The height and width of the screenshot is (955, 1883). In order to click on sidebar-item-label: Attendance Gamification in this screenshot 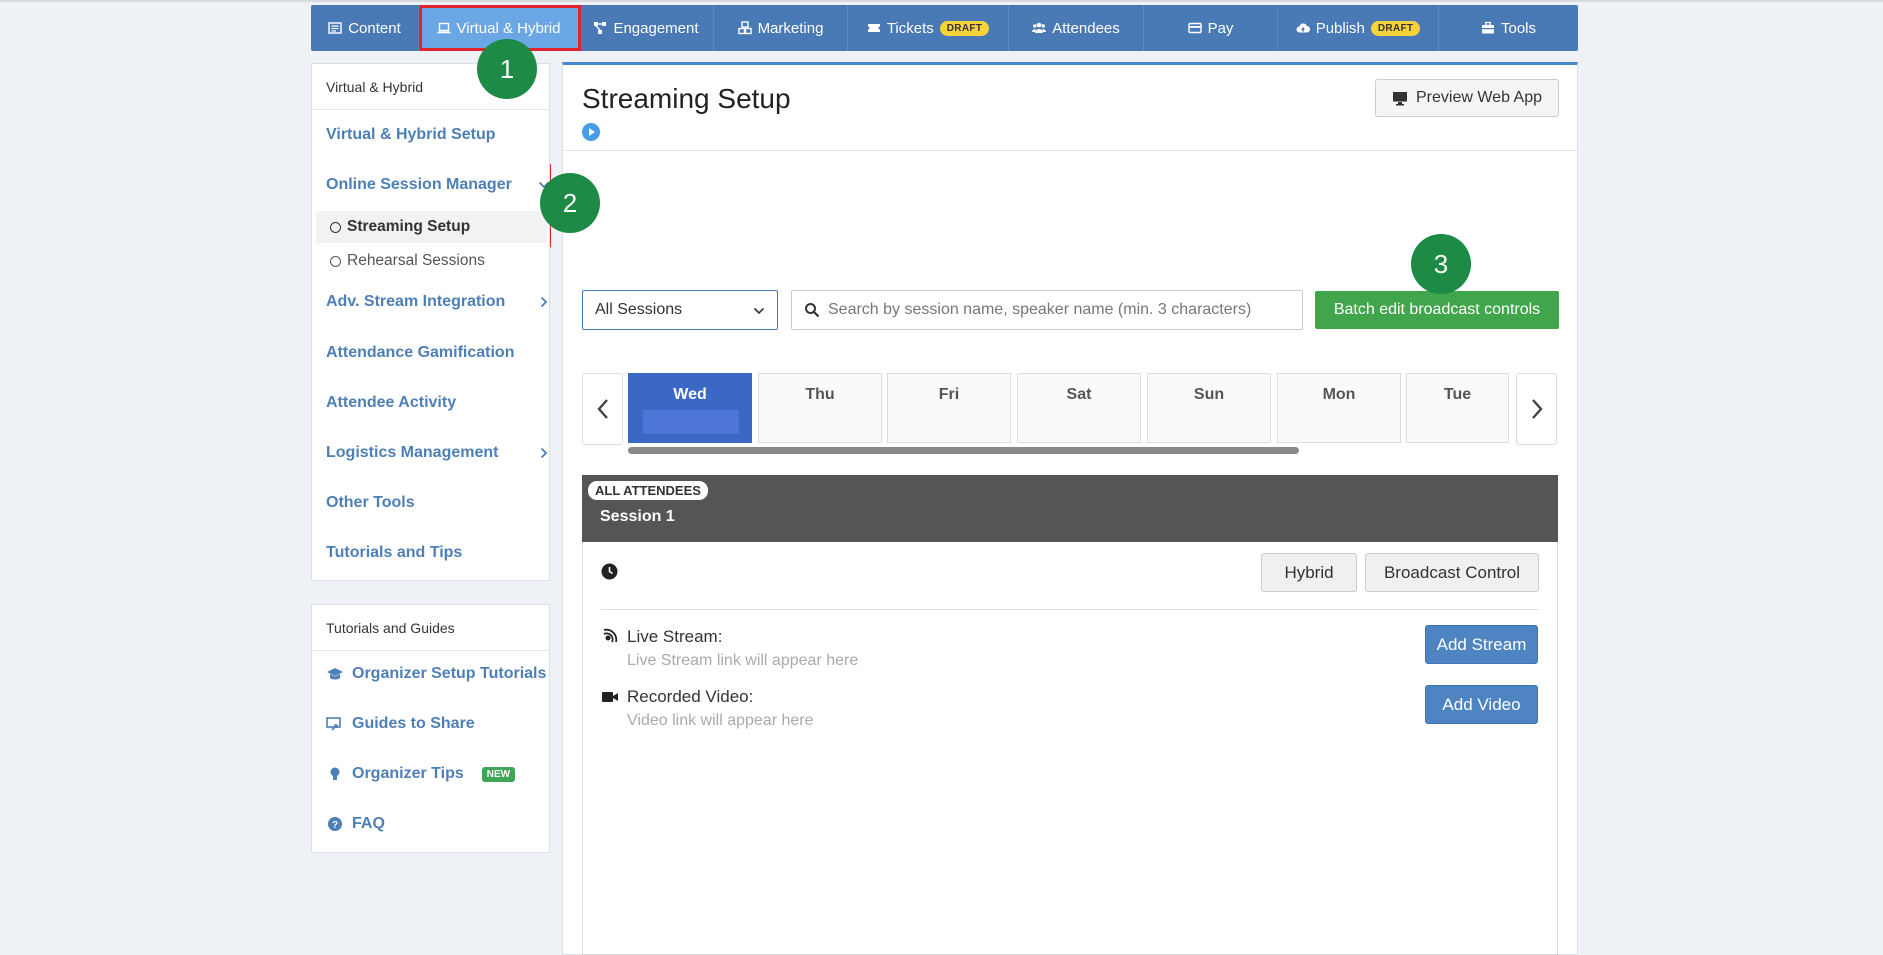, I will do `click(420, 352)`.